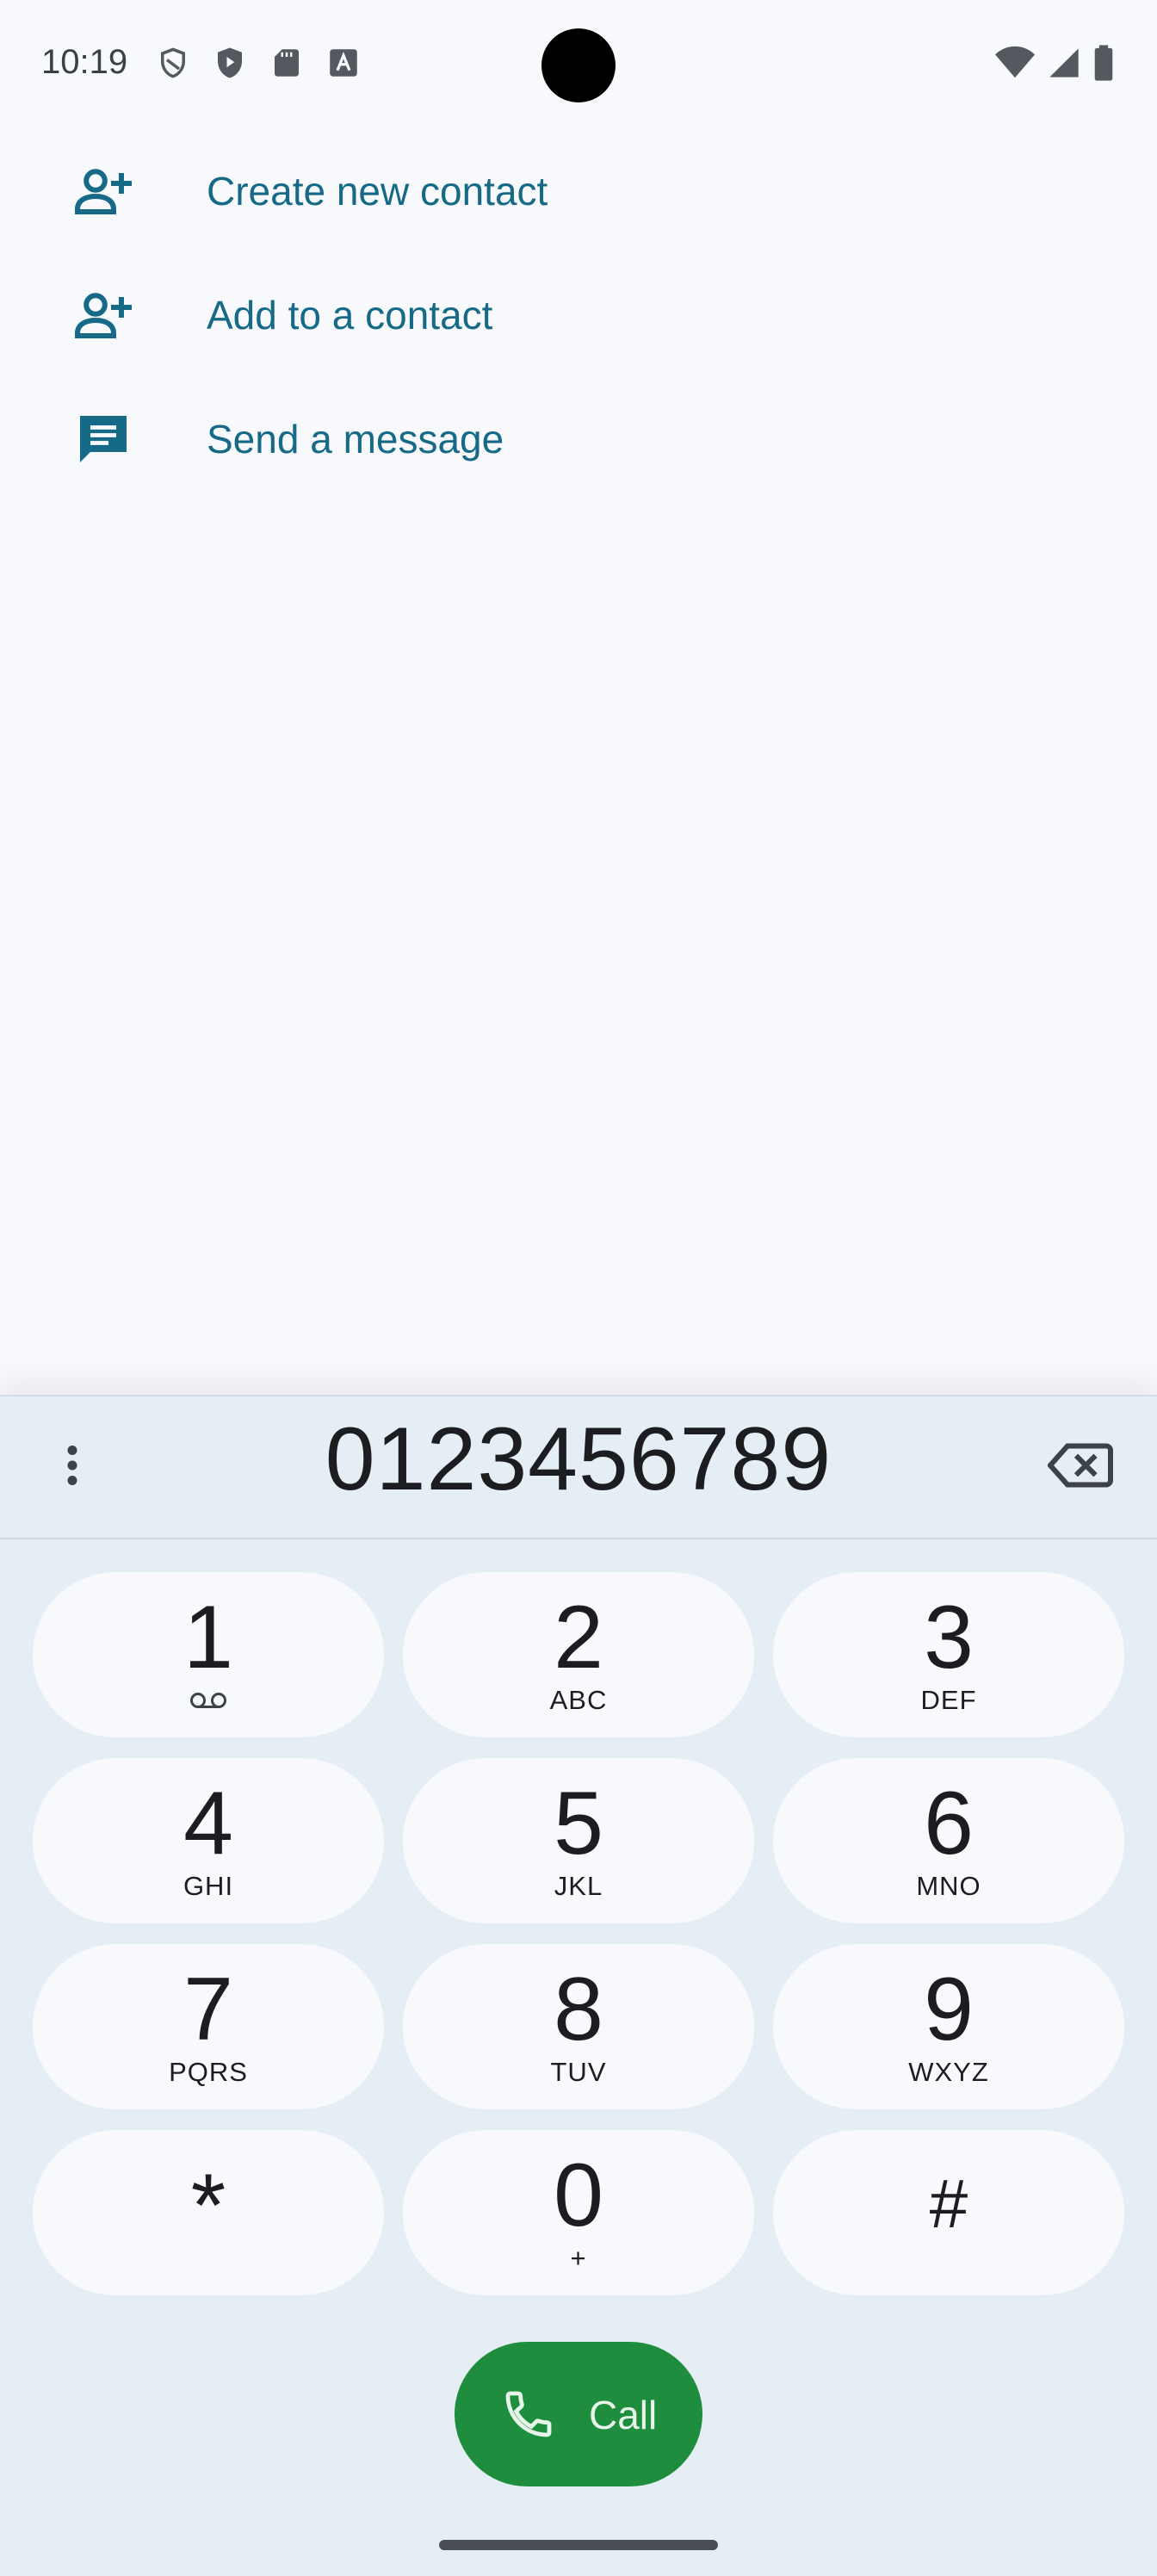  I want to click on key-digit: 8, so click(579, 2009).